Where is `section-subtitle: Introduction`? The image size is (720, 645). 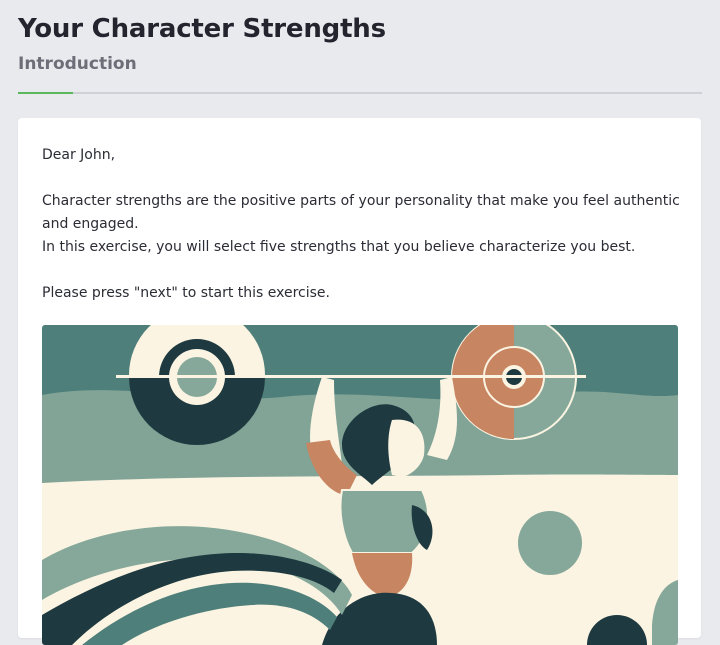 section-subtitle: Introduction is located at coordinates (77, 64).